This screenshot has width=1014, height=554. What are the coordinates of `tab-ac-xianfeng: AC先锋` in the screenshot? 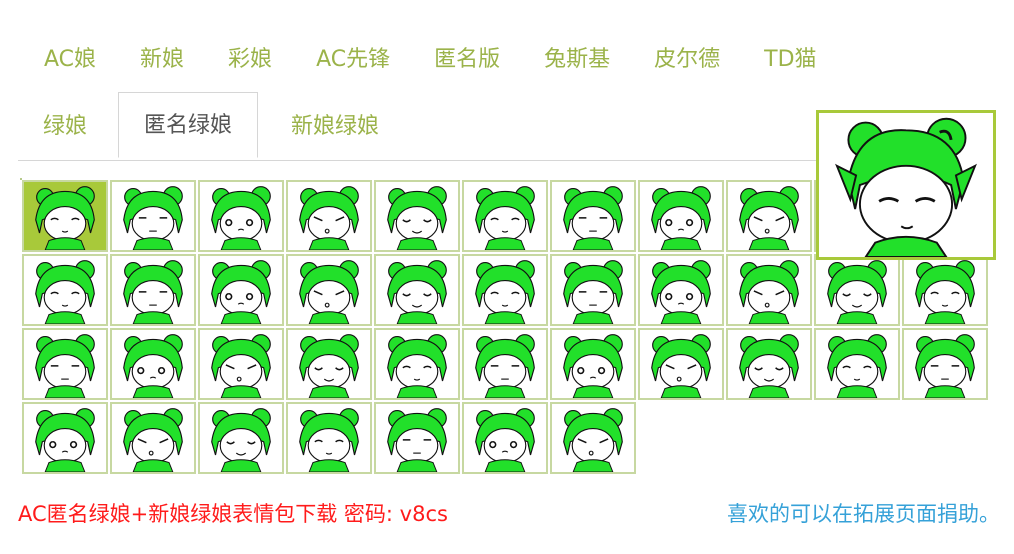 It's located at (353, 61).